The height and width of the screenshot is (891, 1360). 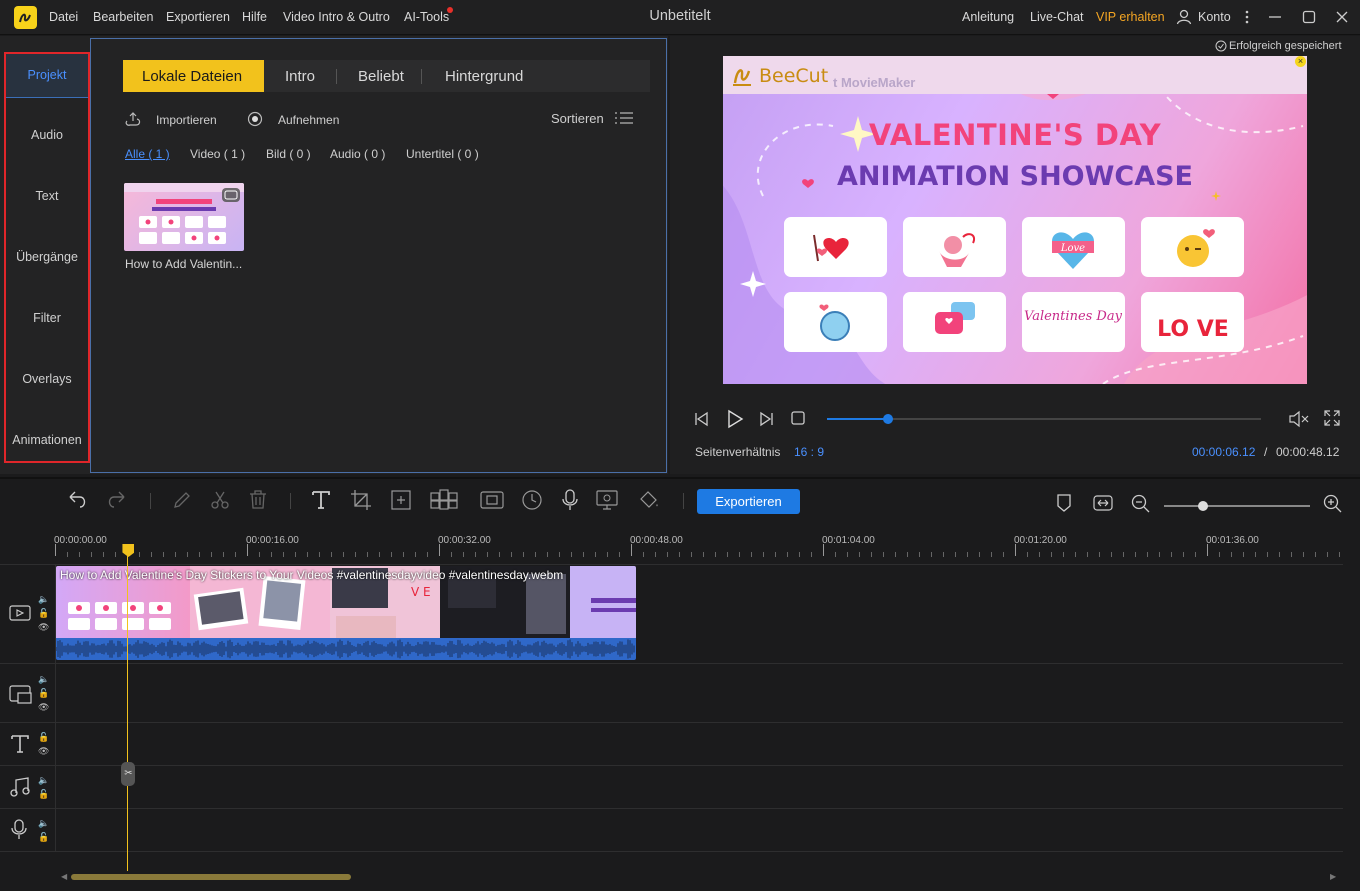 What do you see at coordinates (1184, 18) in the screenshot?
I see `user-icon` at bounding box center [1184, 18].